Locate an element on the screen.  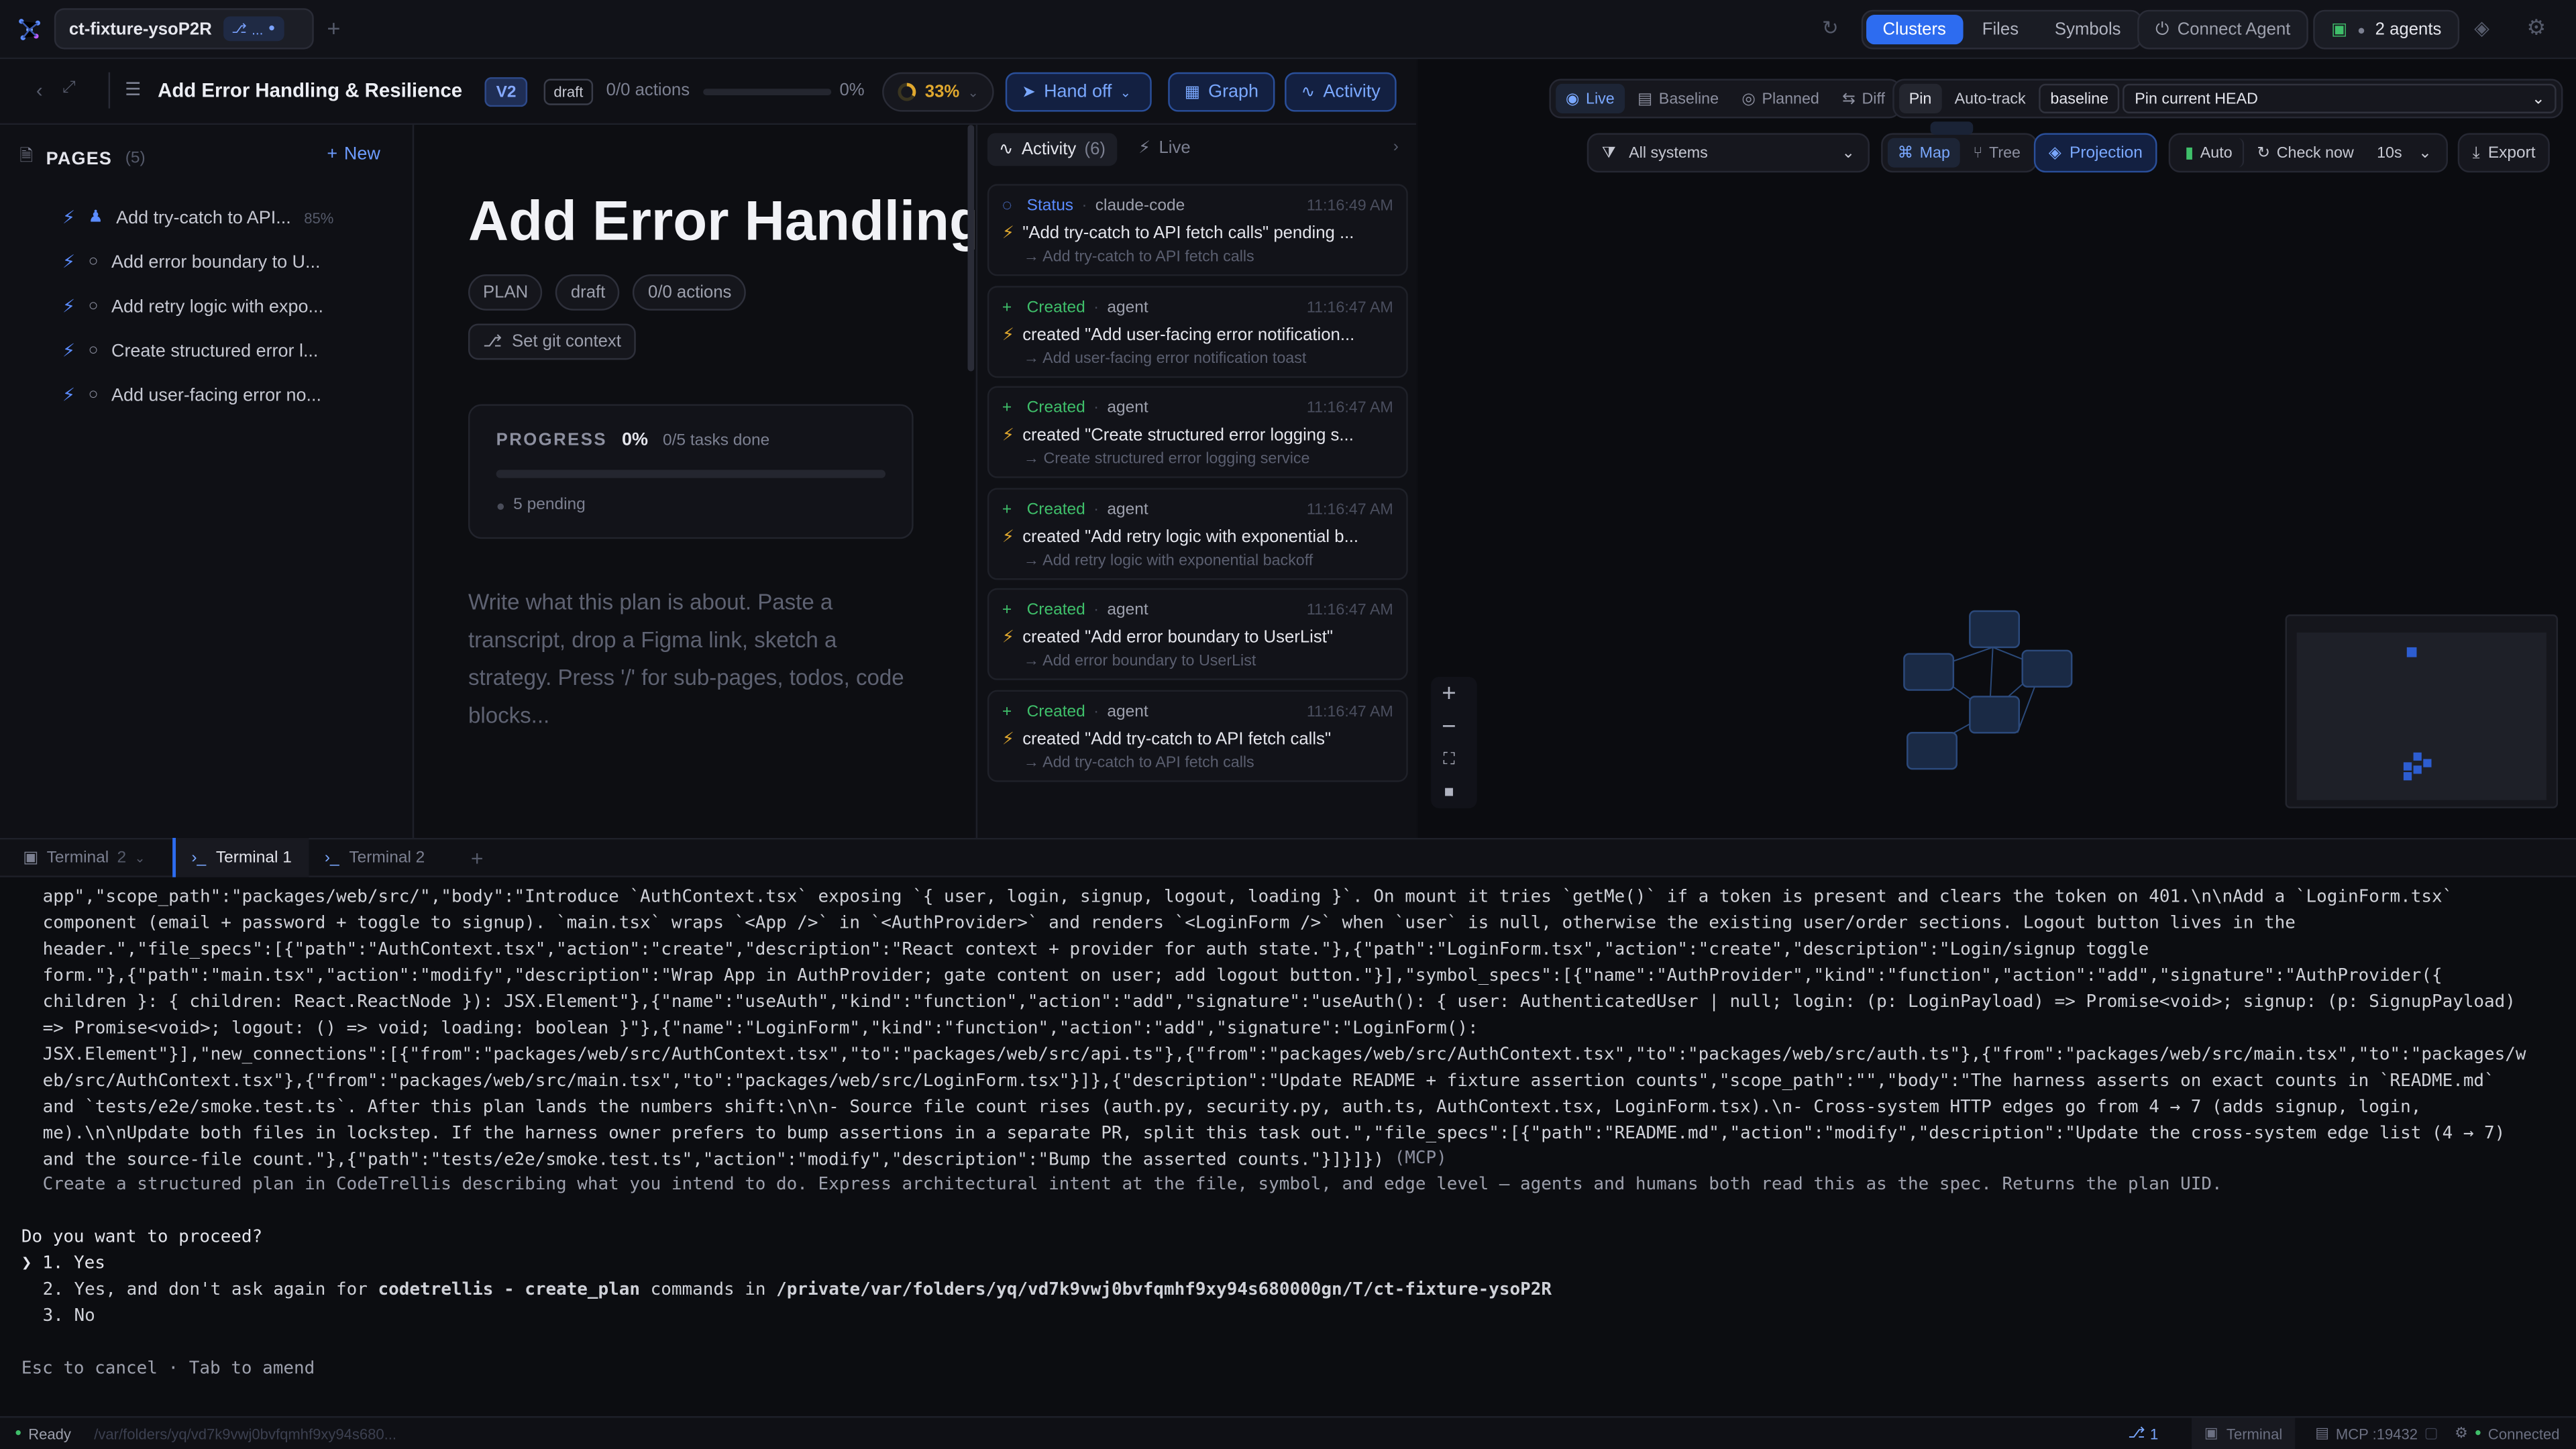
set-git-context-button: ⎇ Set git context is located at coordinates (552, 341).